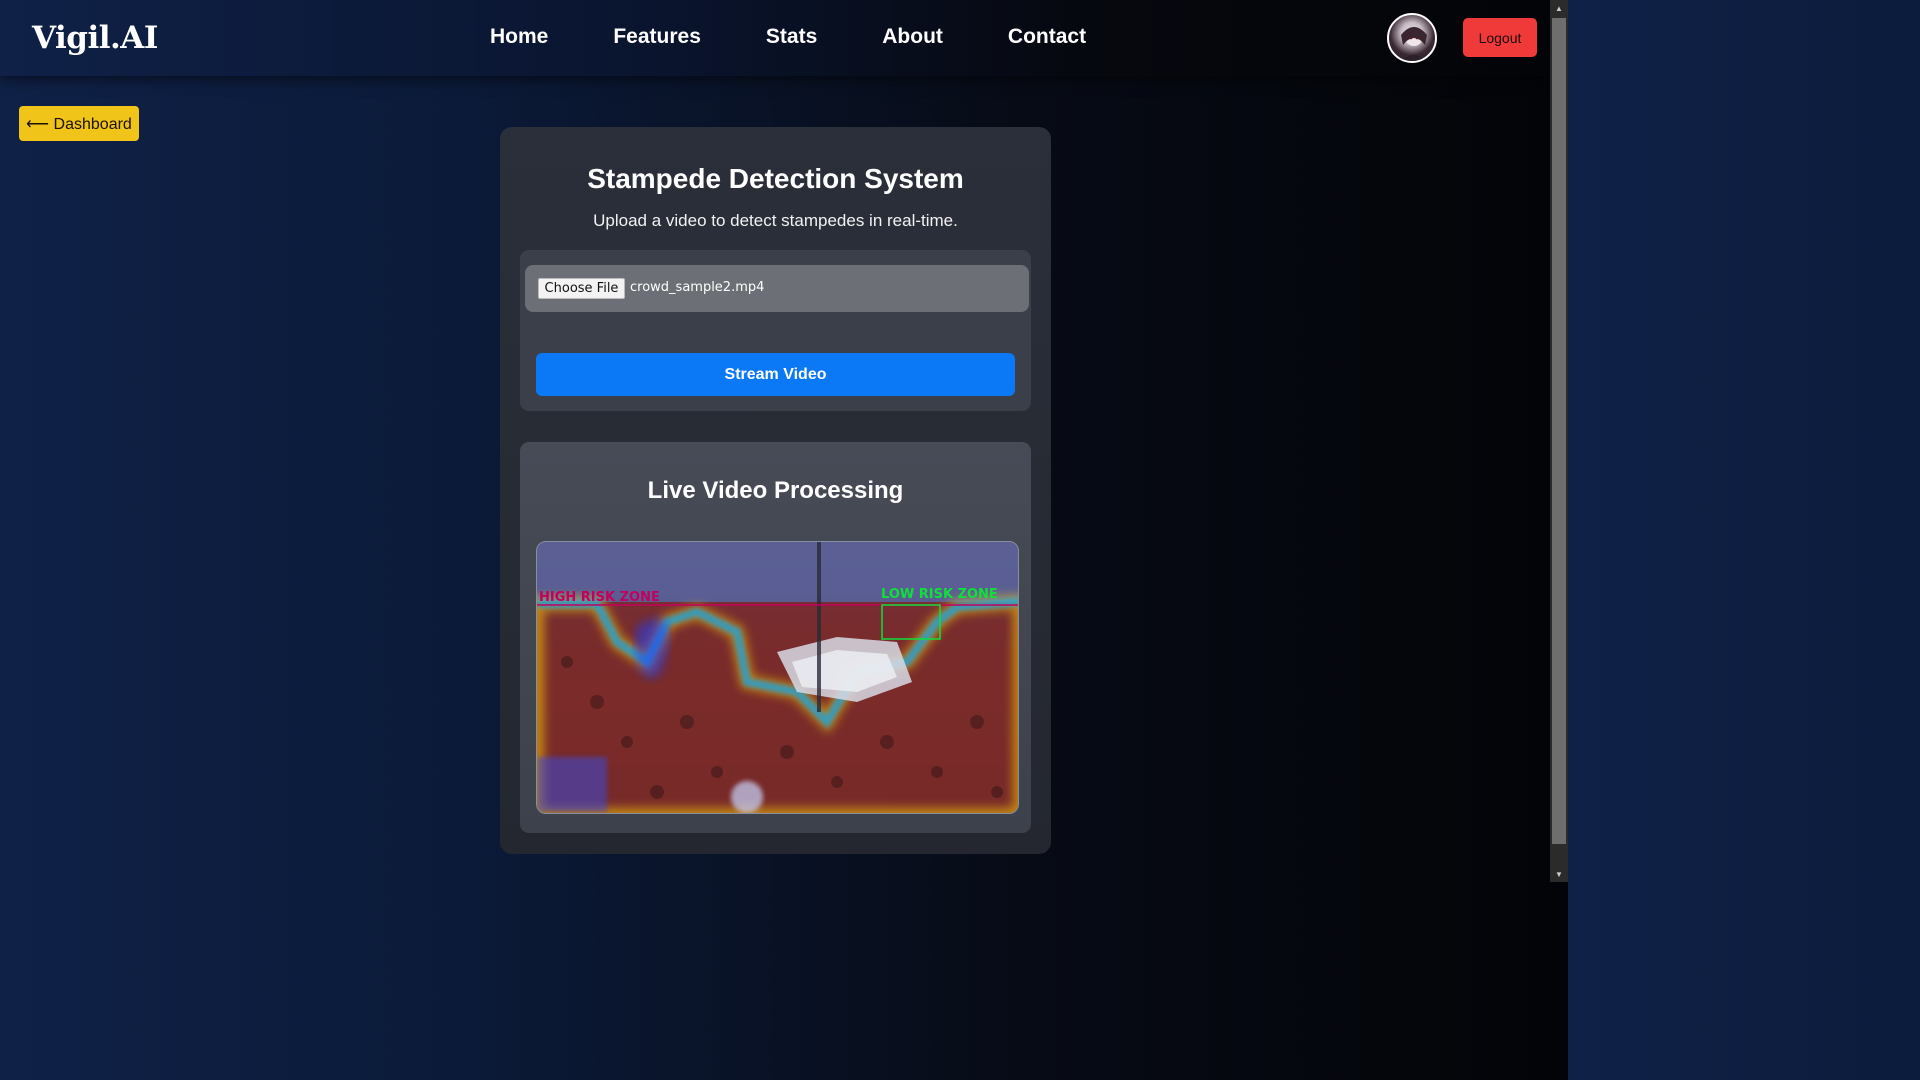  What do you see at coordinates (1559, 8) in the screenshot?
I see `scroll-up-arrow-icon: ▲` at bounding box center [1559, 8].